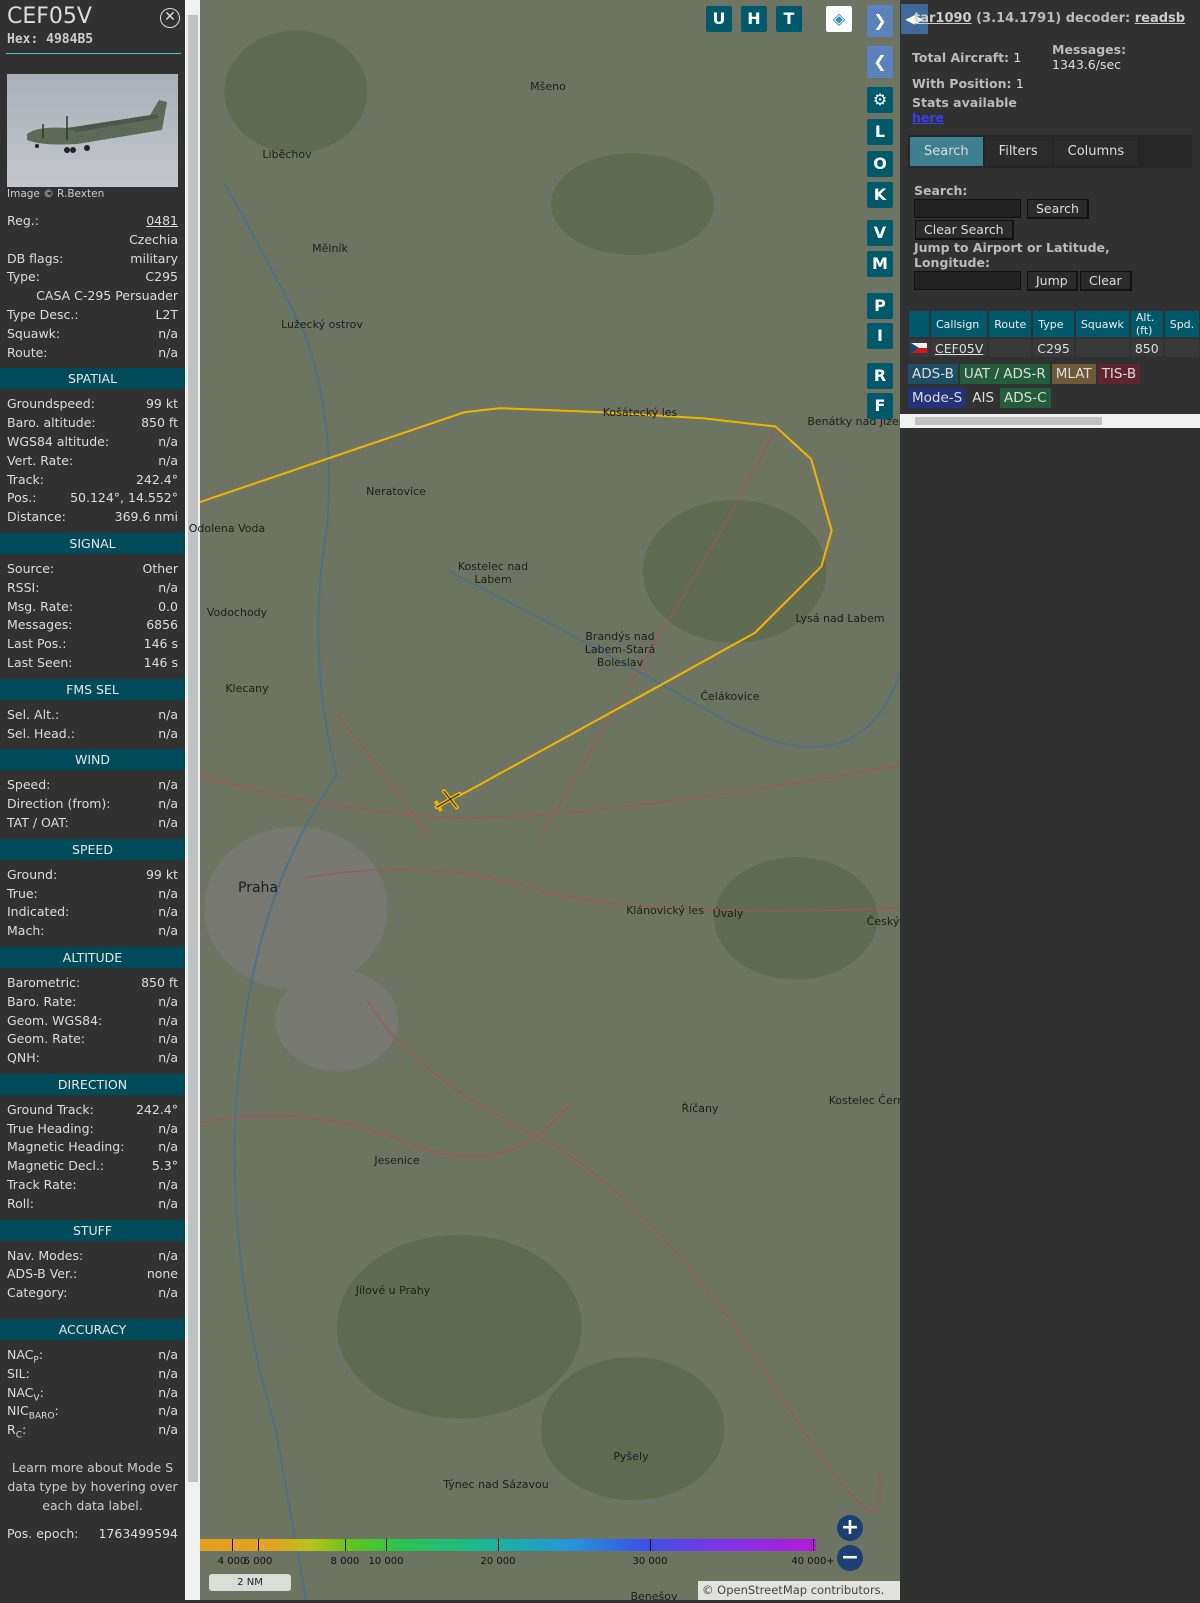  What do you see at coordinates (1054, 348) in the screenshot?
I see `table-row: CEF05V C295 850` at bounding box center [1054, 348].